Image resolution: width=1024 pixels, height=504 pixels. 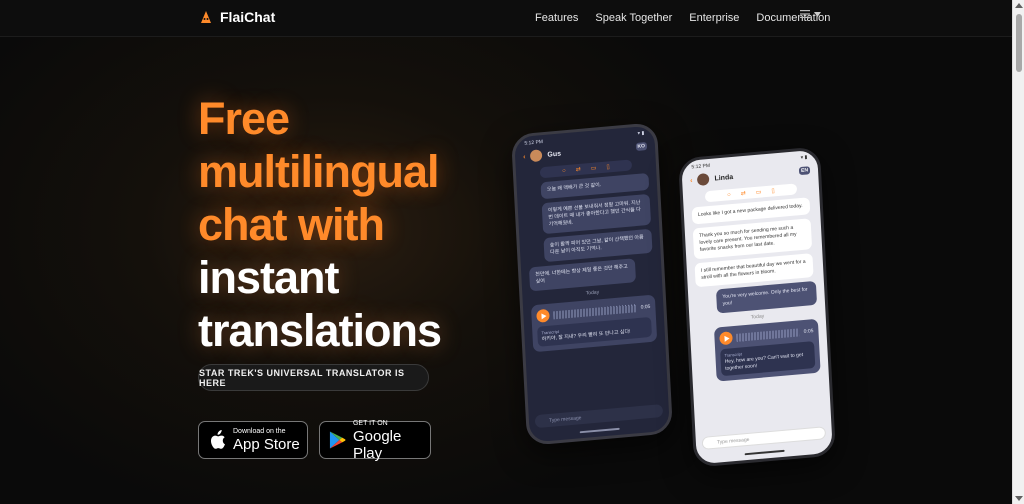 What do you see at coordinates (313, 377) in the screenshot?
I see `tagline-pill: STAR TREK'S UNIVERSAL TRANSLATOR IS HERE` at bounding box center [313, 377].